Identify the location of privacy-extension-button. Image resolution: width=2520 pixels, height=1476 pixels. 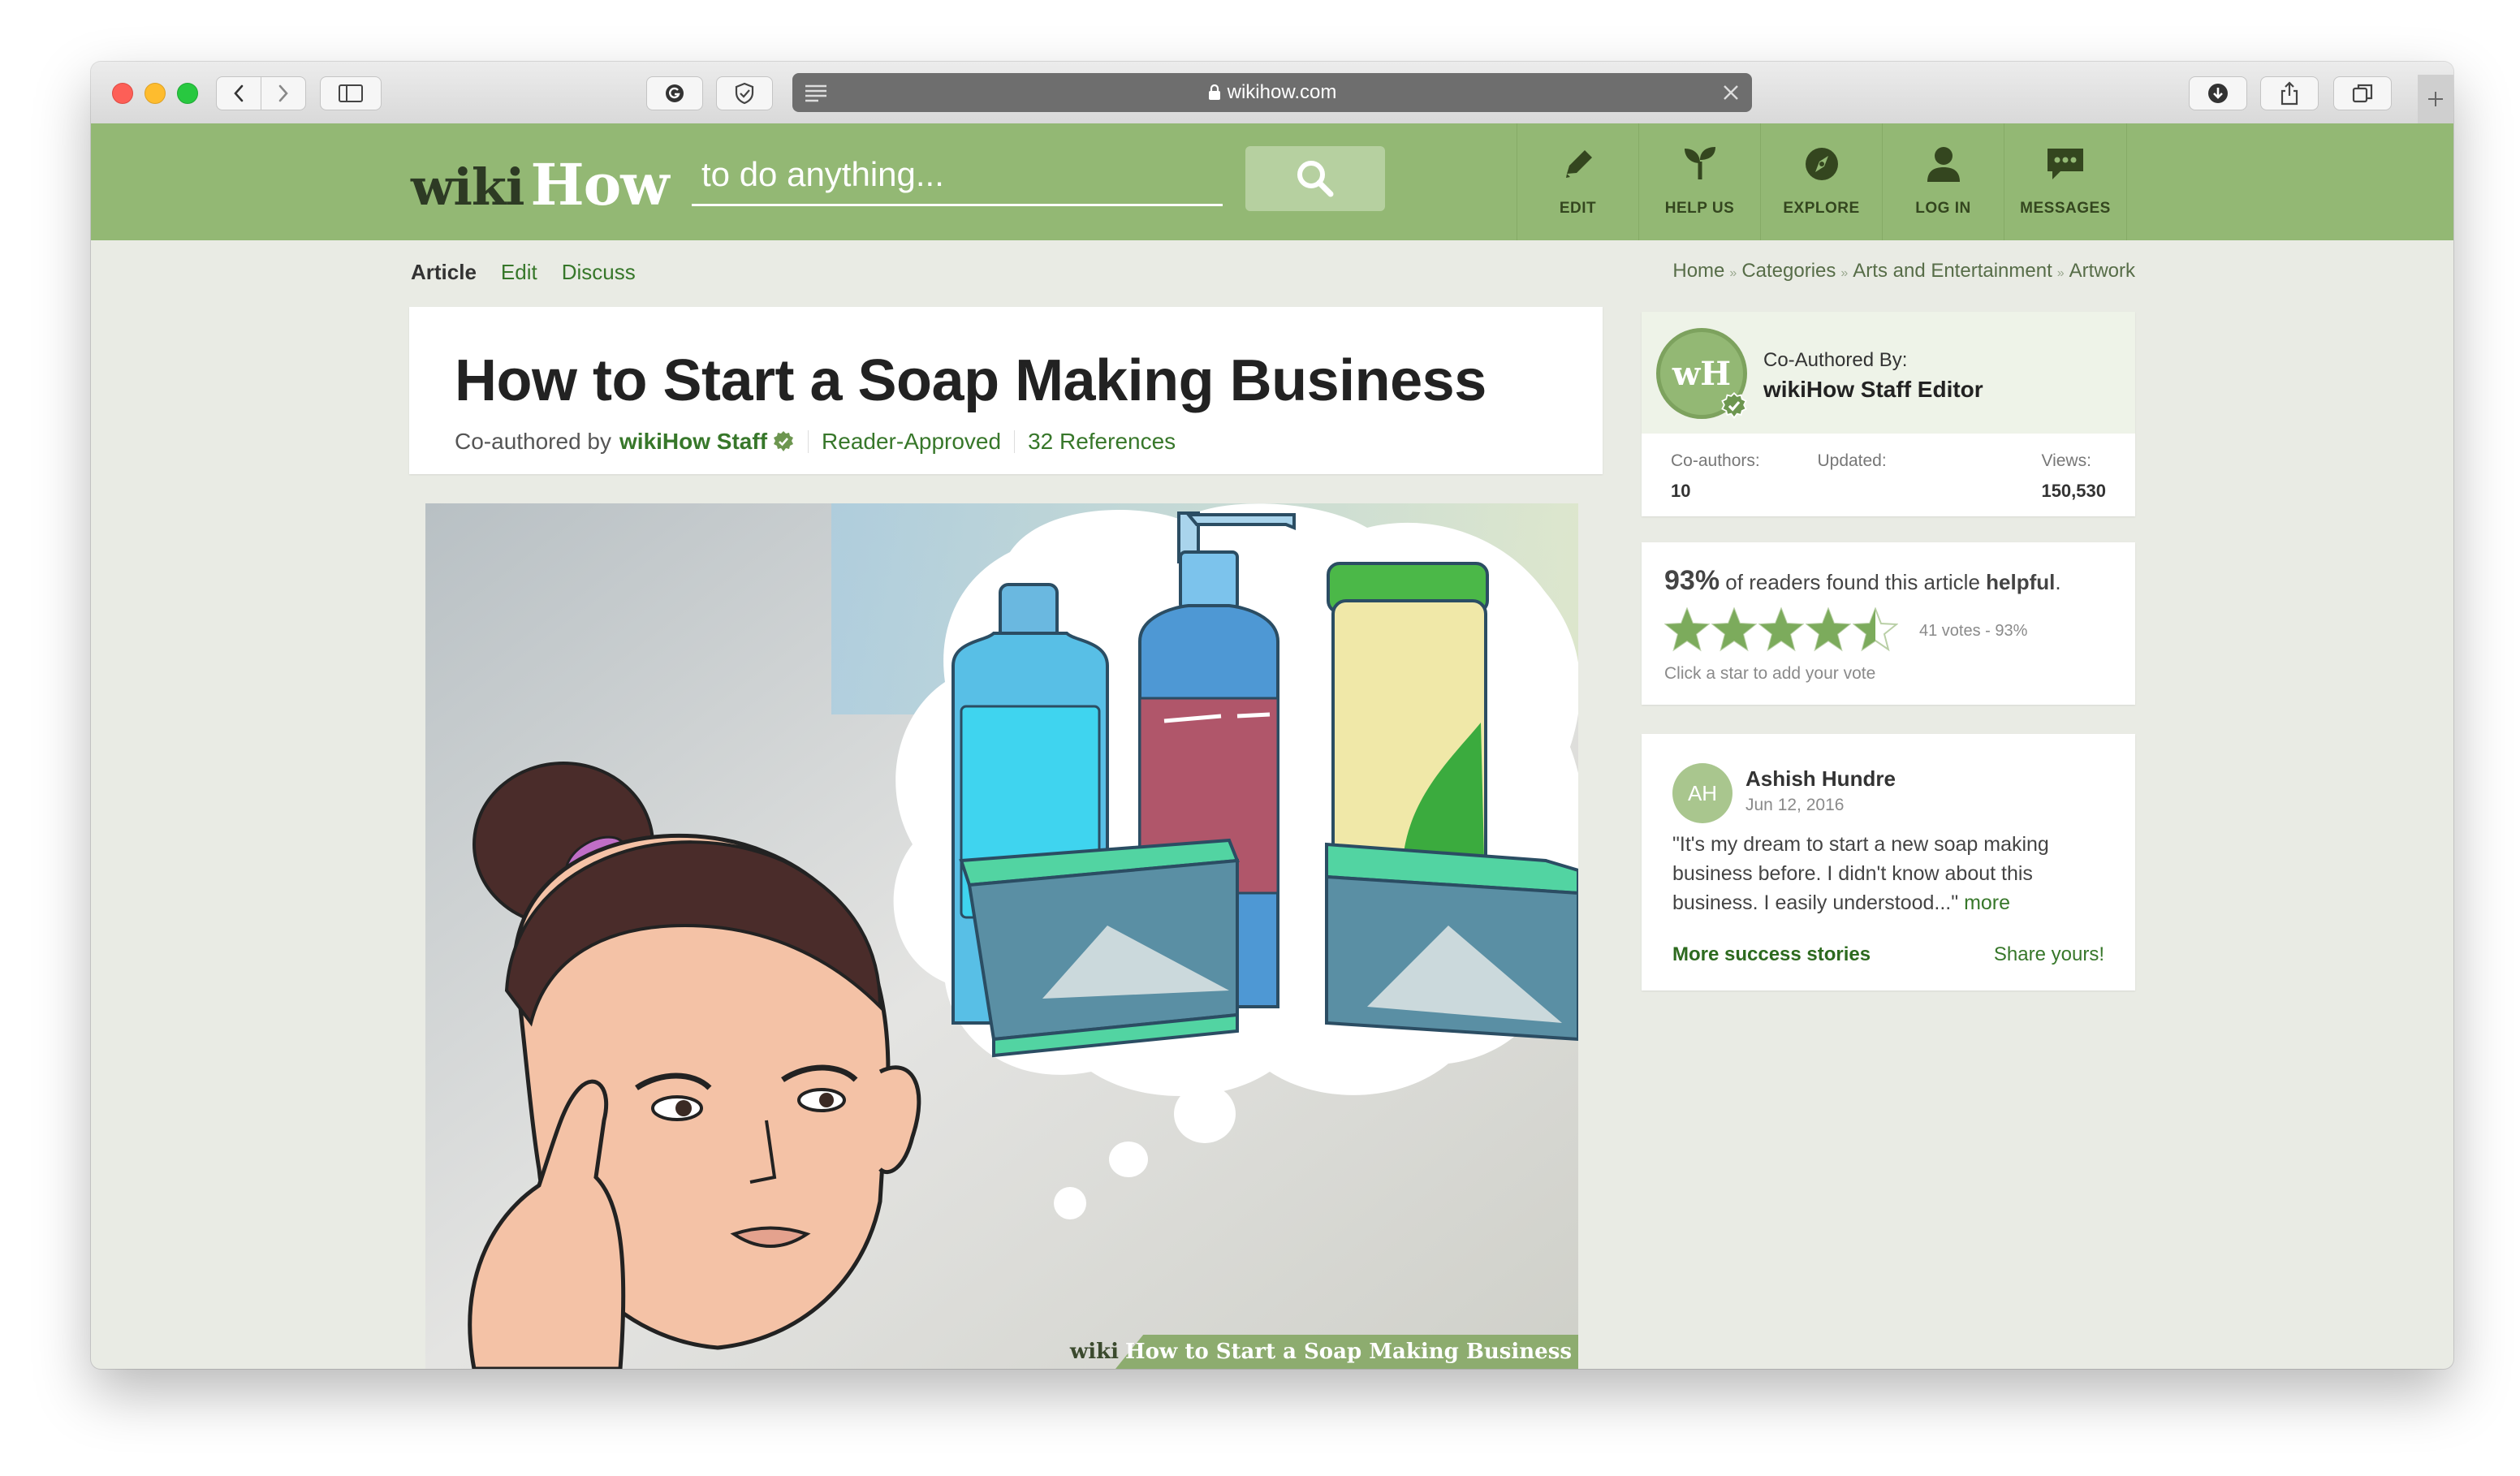
(744, 93).